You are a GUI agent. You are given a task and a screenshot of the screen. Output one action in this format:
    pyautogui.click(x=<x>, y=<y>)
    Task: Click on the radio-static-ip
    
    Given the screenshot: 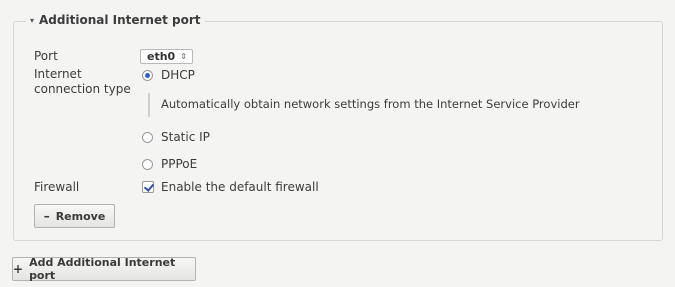 What is the action you would take?
    pyautogui.click(x=147, y=137)
    